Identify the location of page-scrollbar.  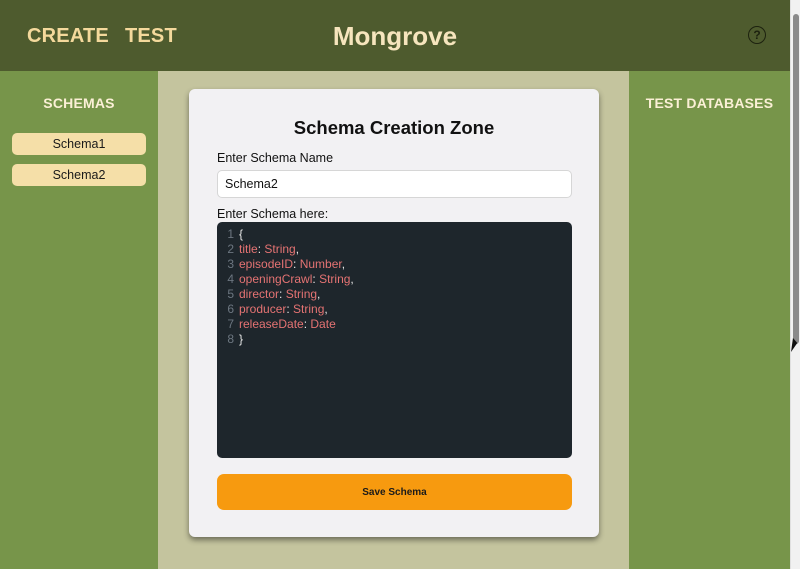
(795, 284).